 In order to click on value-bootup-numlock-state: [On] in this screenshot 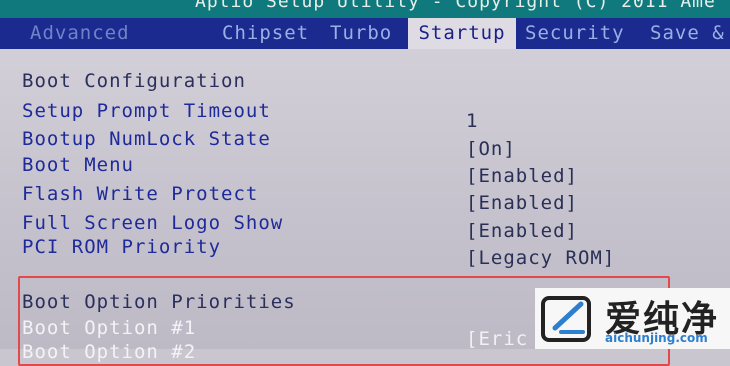, I will do `click(491, 149)`.